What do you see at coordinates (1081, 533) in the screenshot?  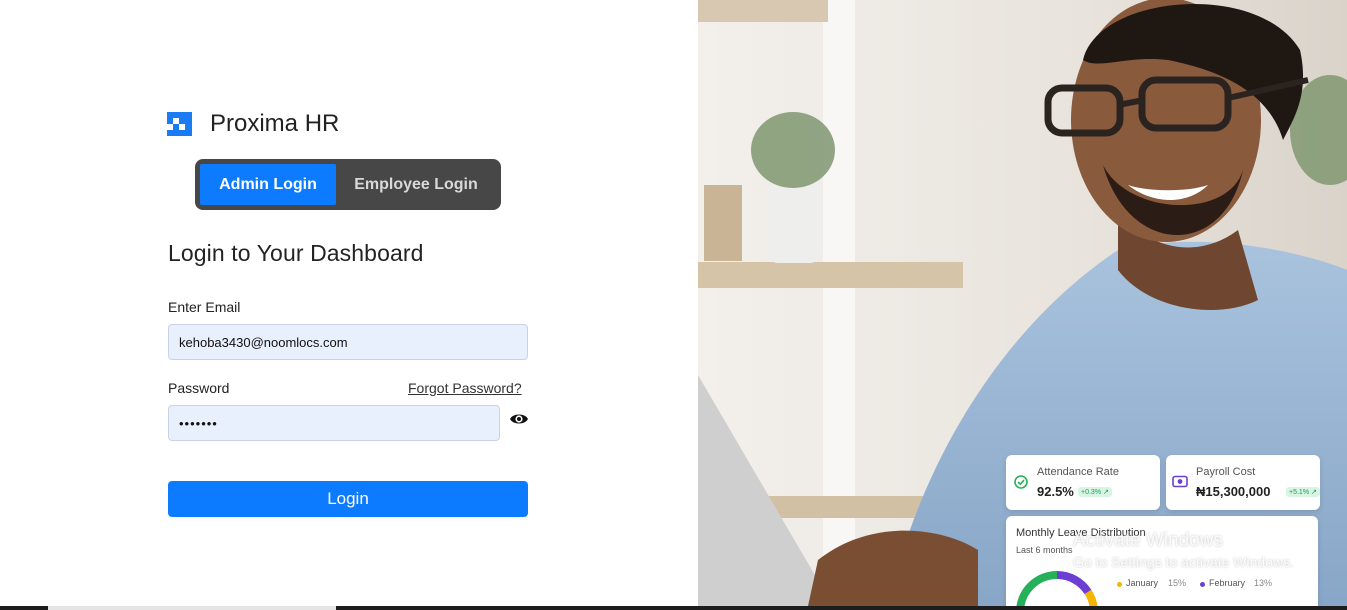 I see `leave-title: Monthly Leave Distribution` at bounding box center [1081, 533].